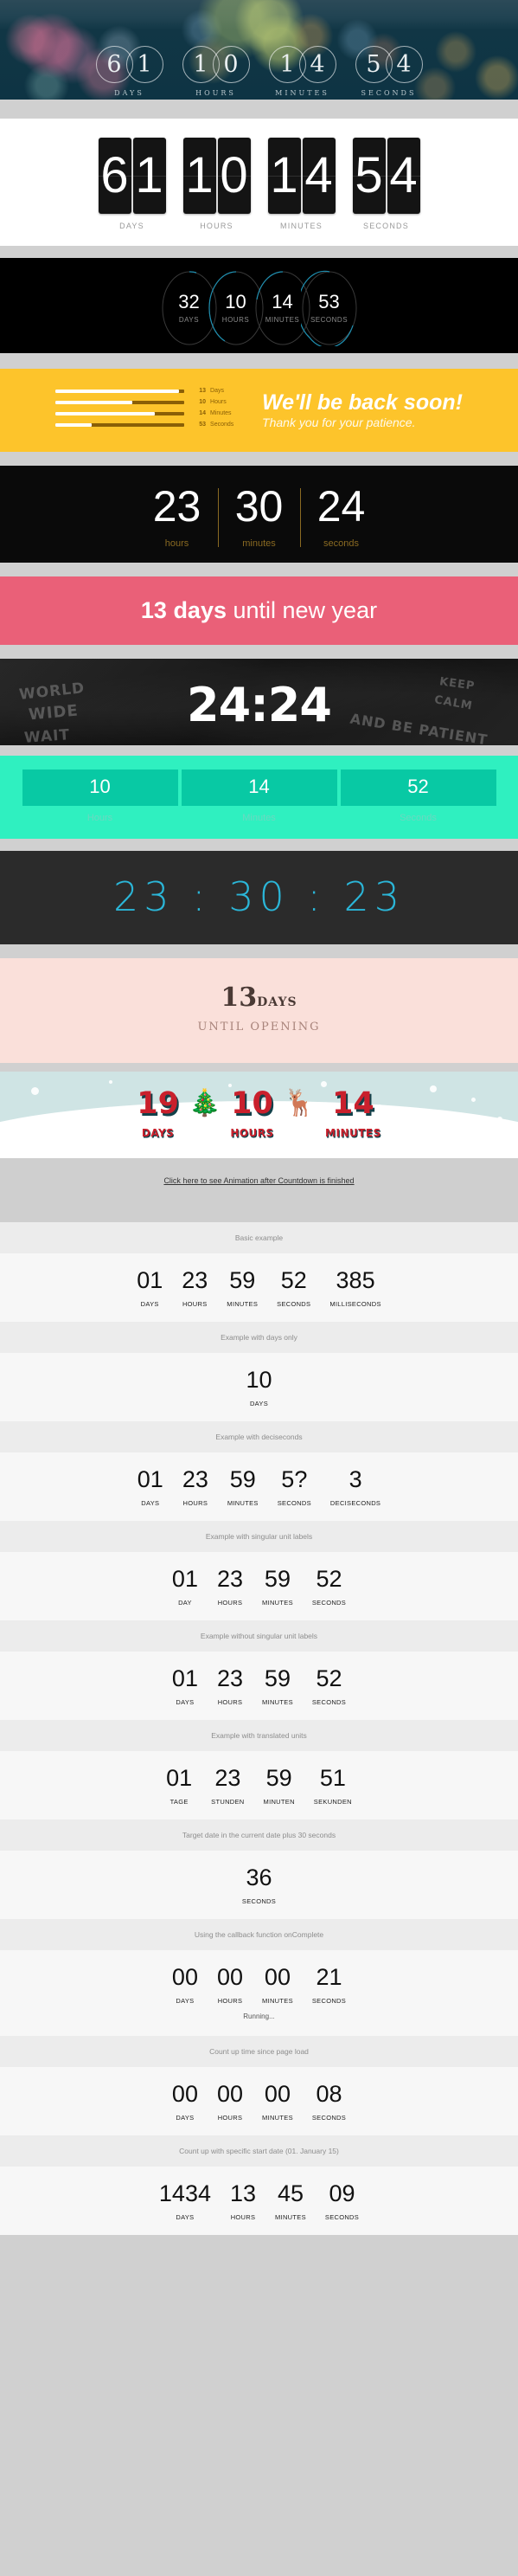 The image size is (518, 2576). Describe the element at coordinates (243, 2217) in the screenshot. I see `demo-label: HOURS` at that location.